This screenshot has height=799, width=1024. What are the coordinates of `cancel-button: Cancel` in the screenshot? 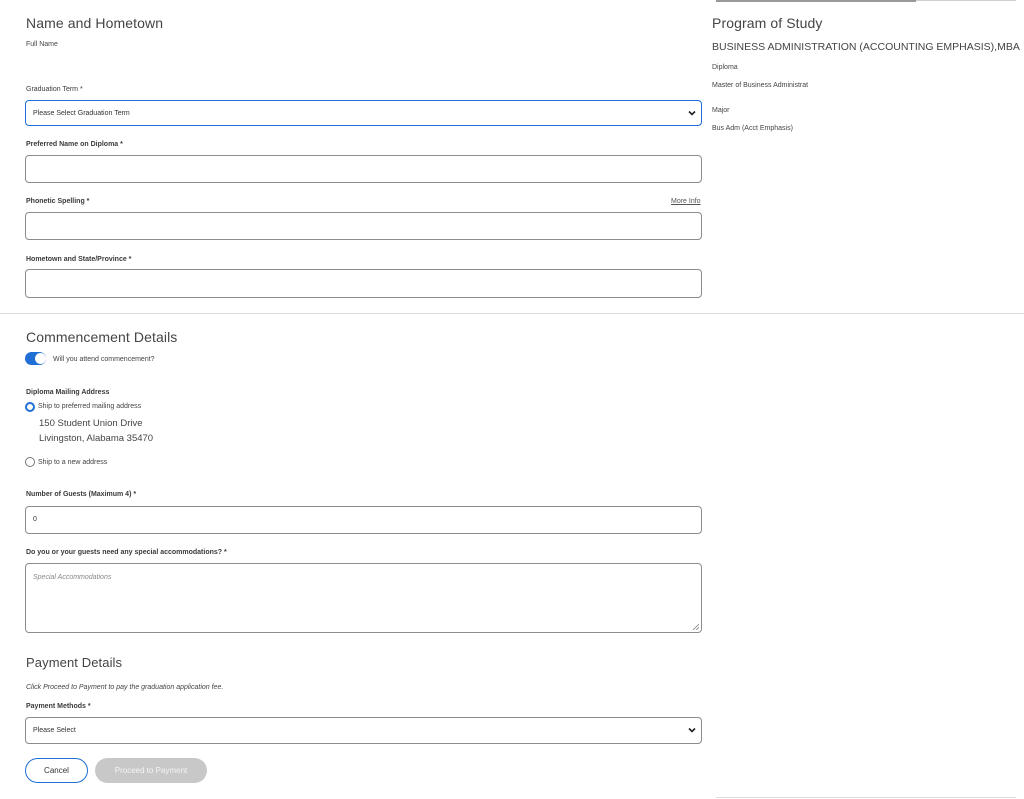 It's located at (56, 770).